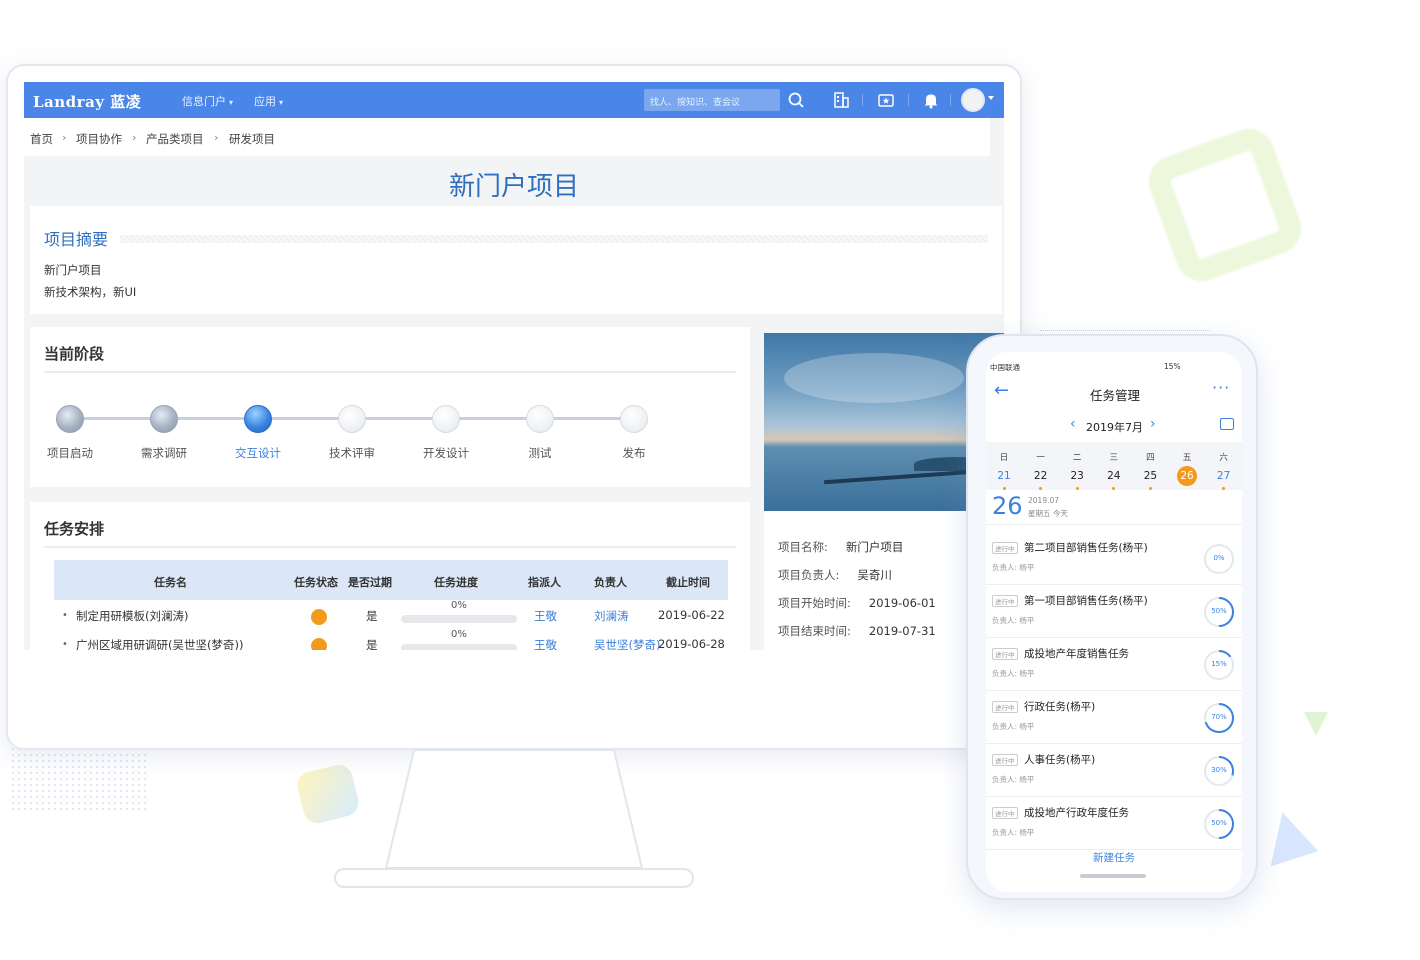 The height and width of the screenshot is (960, 1420). I want to click on info-row: 项目结束时间: 2019-07-31, so click(857, 631).